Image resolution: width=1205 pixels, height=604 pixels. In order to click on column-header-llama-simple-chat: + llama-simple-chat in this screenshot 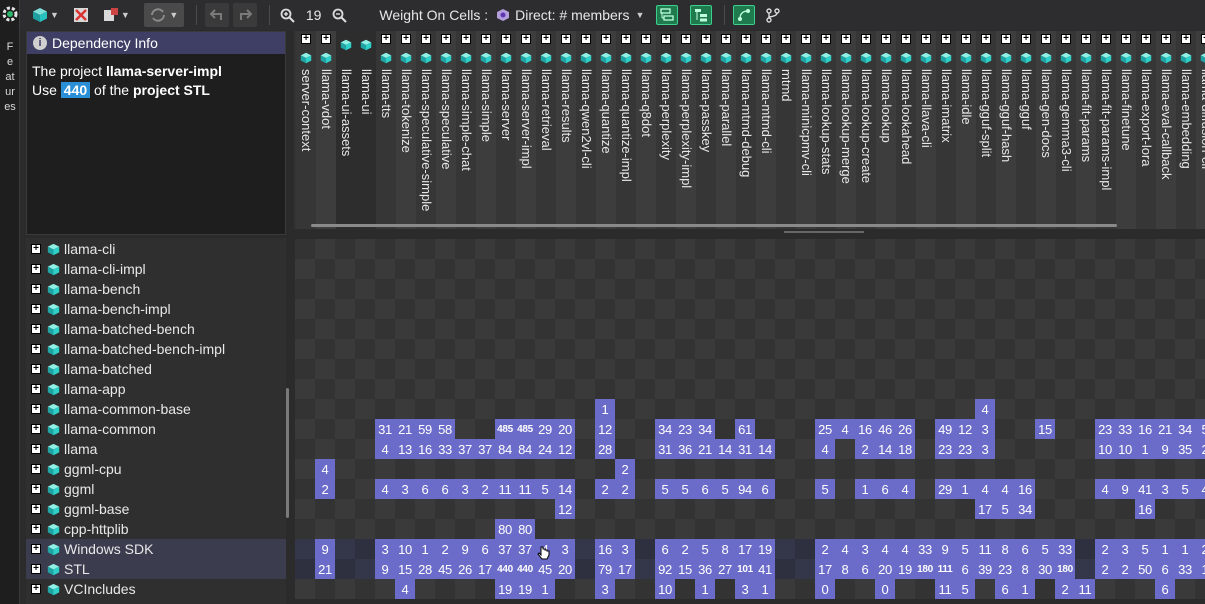, I will do `click(466, 130)`.